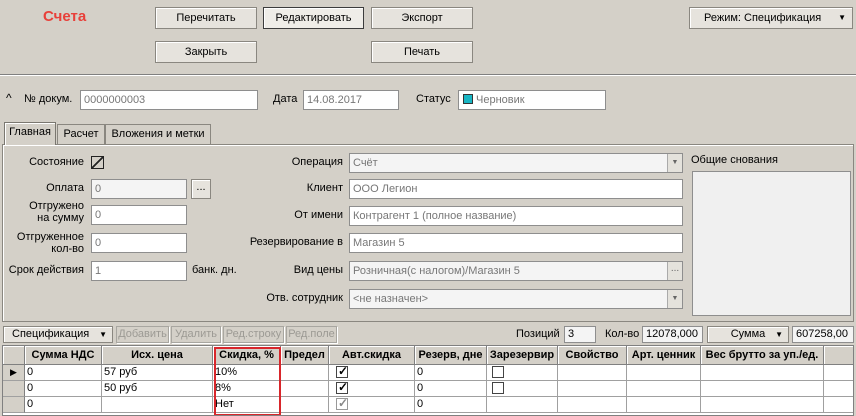 This screenshot has height=416, width=856. Describe the element at coordinates (516, 243) in the screenshot. I see `reserve-field: Магазин 5` at that location.